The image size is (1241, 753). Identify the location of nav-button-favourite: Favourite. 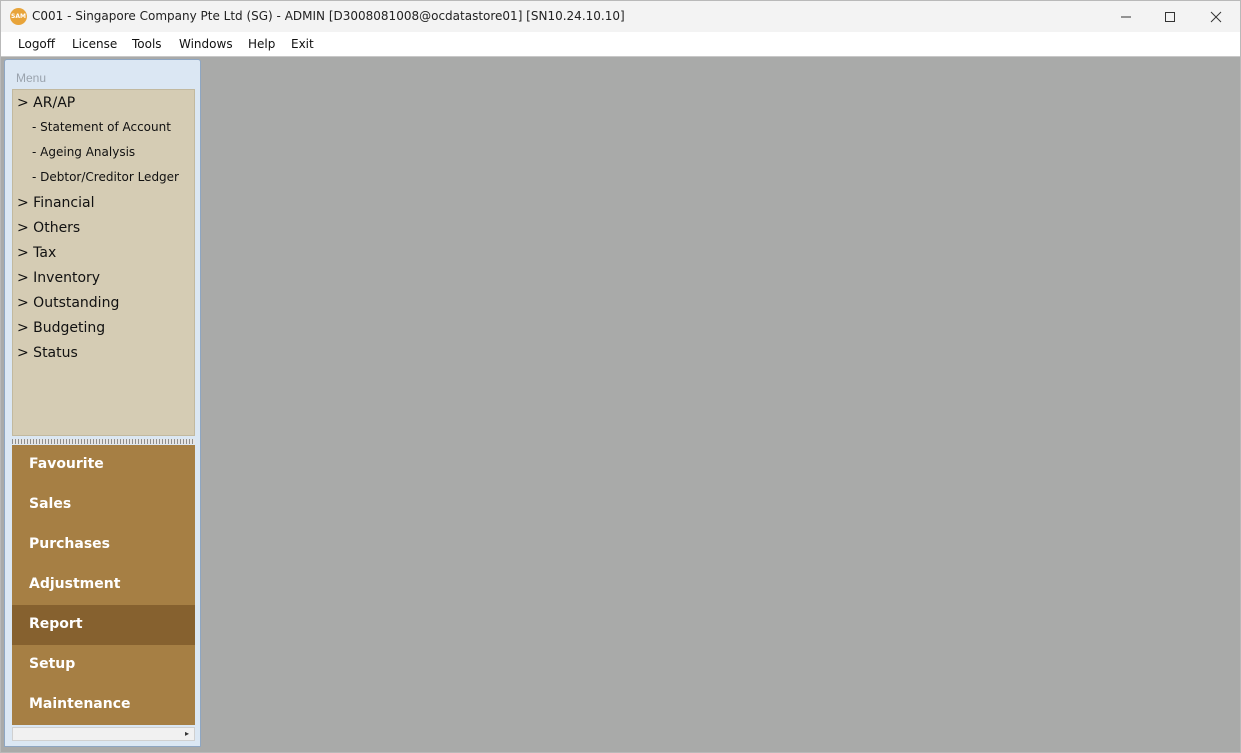
(103, 465).